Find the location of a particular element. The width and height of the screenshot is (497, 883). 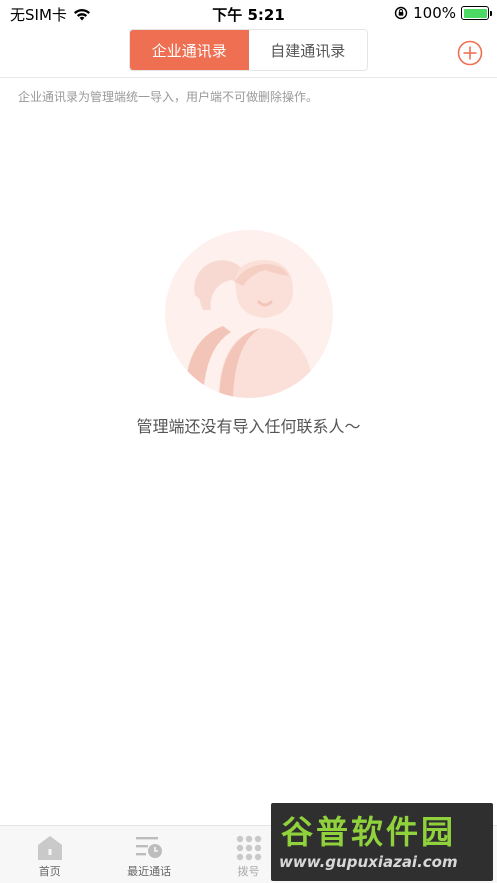

tab-recent-calls: 最近通话 is located at coordinates (148, 854).